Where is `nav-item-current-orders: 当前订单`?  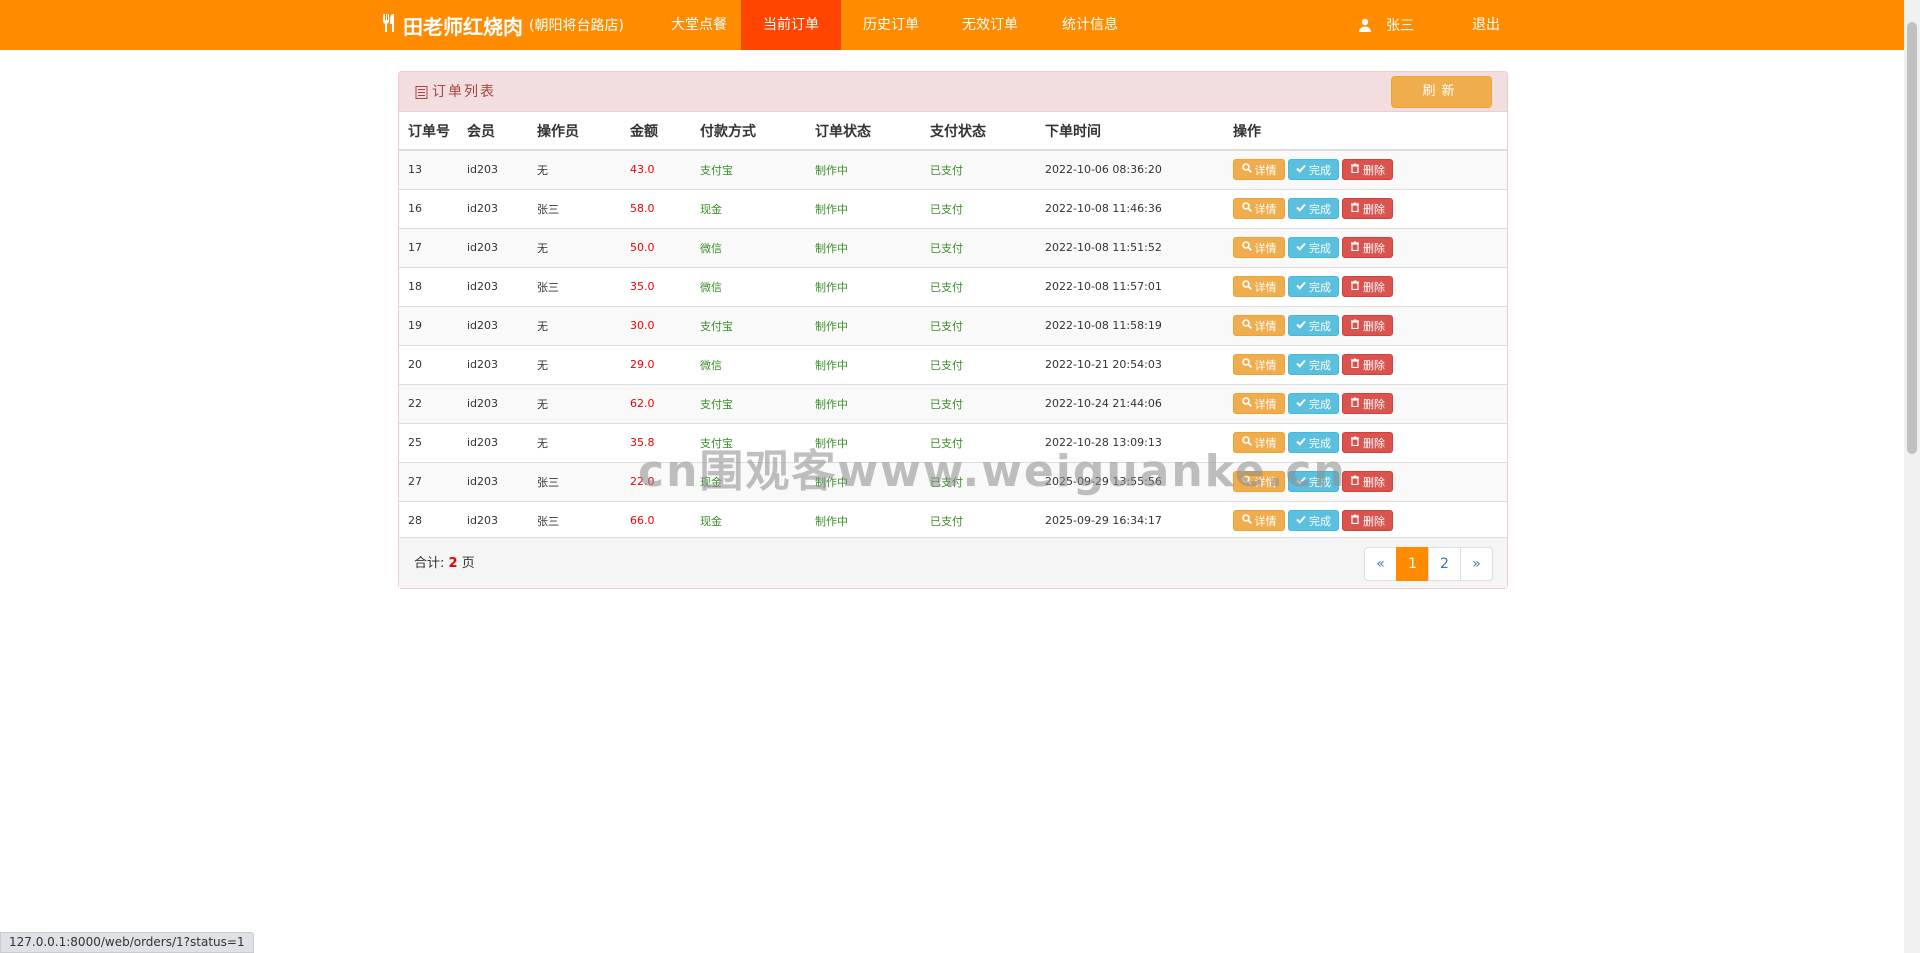
nav-item-current-orders: 当前订单 is located at coordinates (791, 25).